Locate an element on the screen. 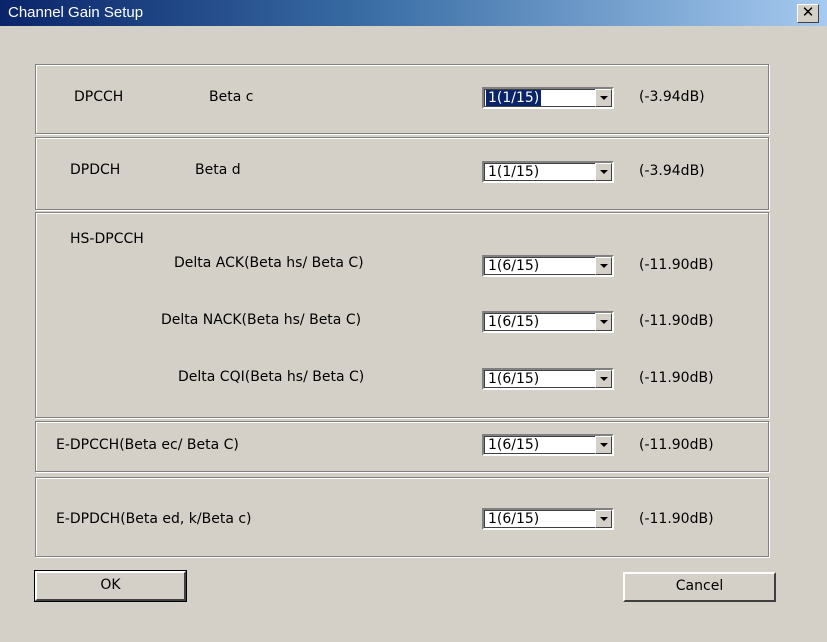 The image size is (827, 642). e-dpdch-db-value: (-11.90dB) is located at coordinates (676, 519).